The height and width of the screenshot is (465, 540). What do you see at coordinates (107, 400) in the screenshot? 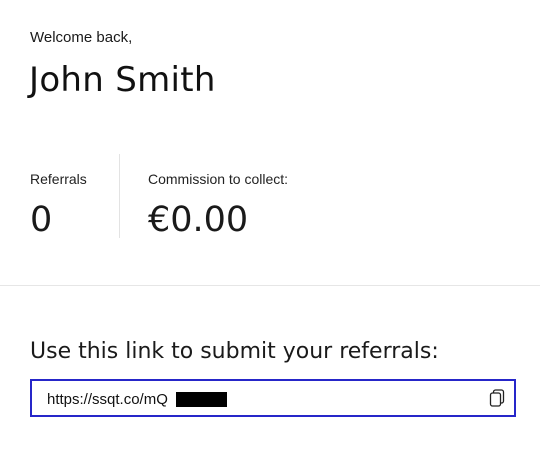
I see `referral-link-text: https://ssqt.co/mQ` at bounding box center [107, 400].